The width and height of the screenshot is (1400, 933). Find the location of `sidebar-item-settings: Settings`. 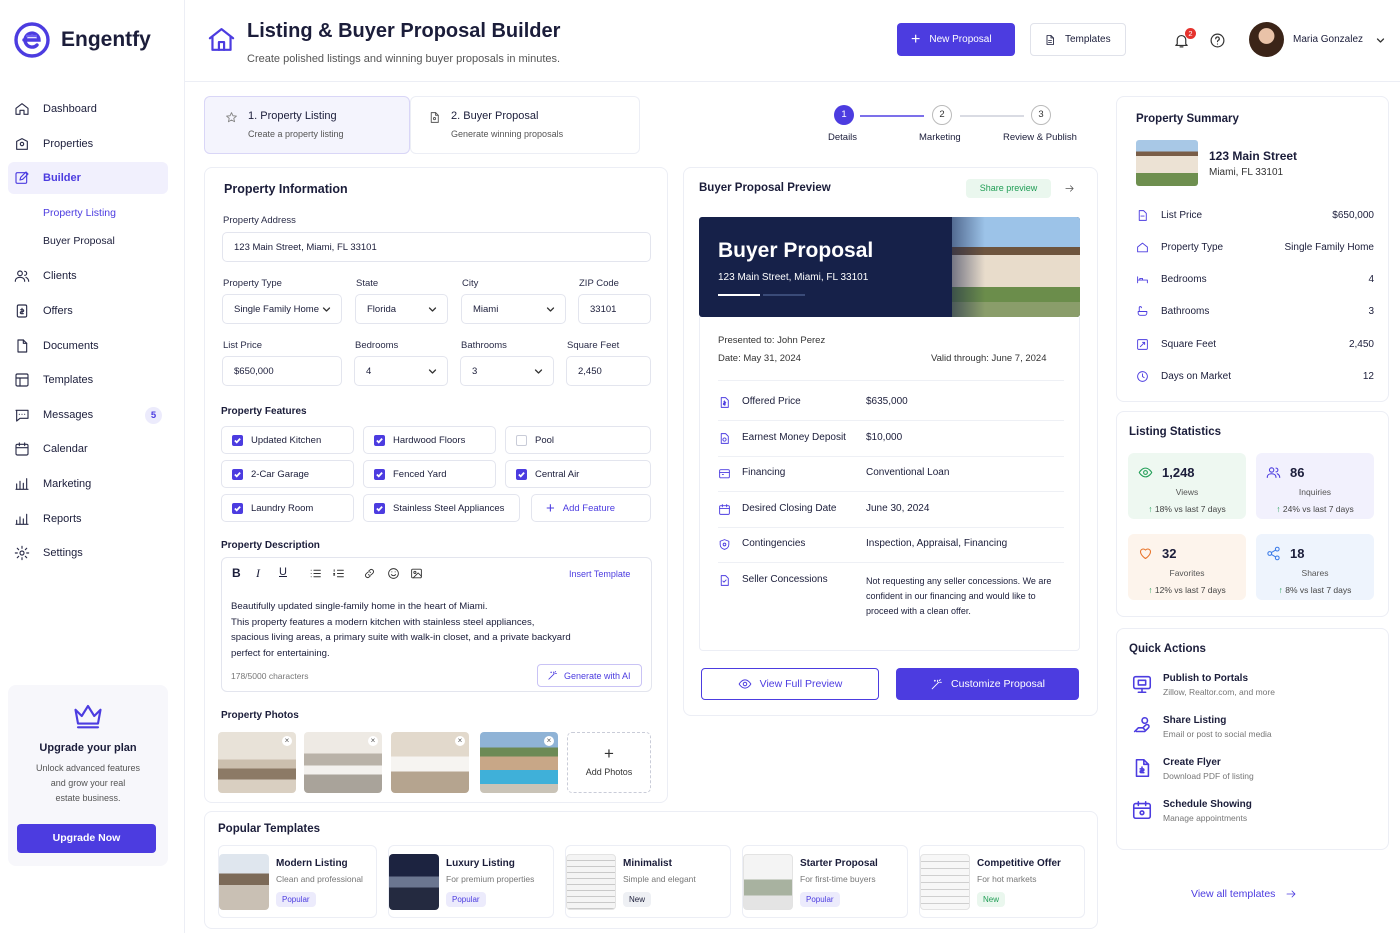

sidebar-item-settings: Settings is located at coordinates (91, 553).